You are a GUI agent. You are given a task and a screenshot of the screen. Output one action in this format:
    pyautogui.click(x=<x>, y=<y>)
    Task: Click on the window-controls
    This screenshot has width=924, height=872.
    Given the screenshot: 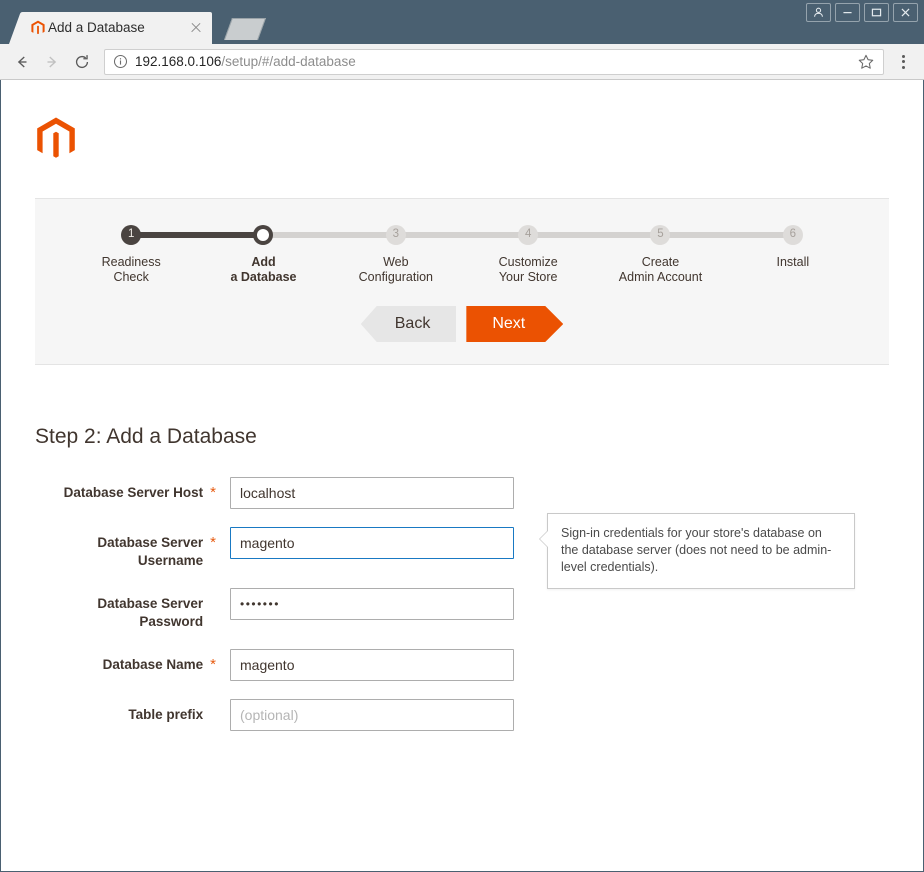 What is the action you would take?
    pyautogui.click(x=862, y=12)
    